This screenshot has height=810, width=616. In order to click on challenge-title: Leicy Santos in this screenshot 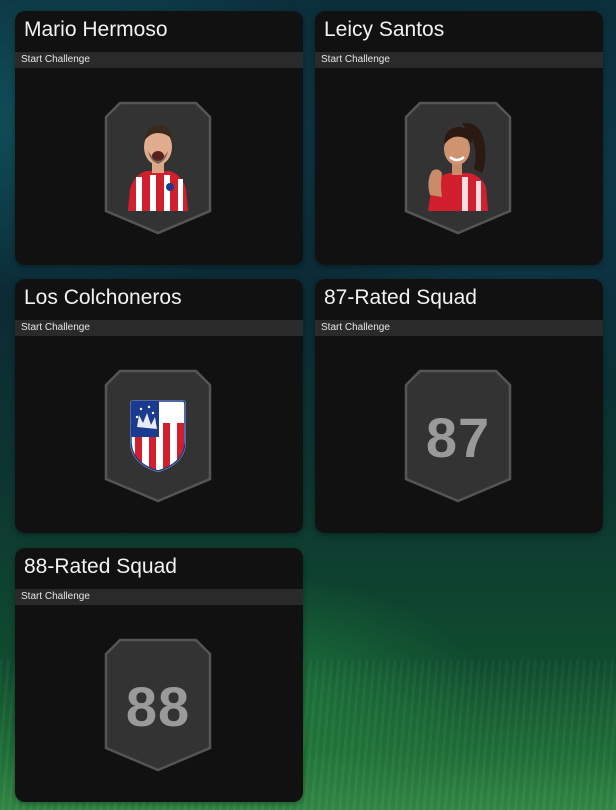, I will do `click(384, 29)`.